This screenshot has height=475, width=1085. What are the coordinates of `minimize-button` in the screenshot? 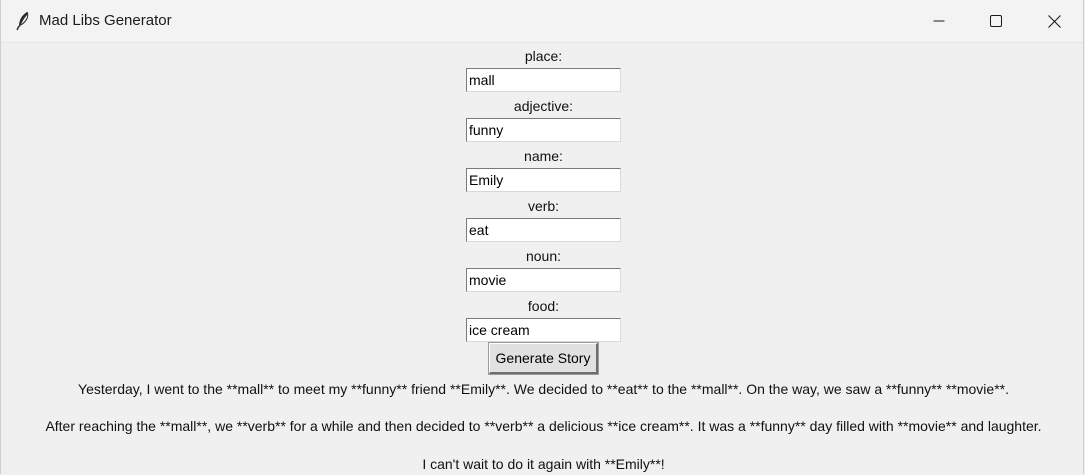 It's located at (939, 21).